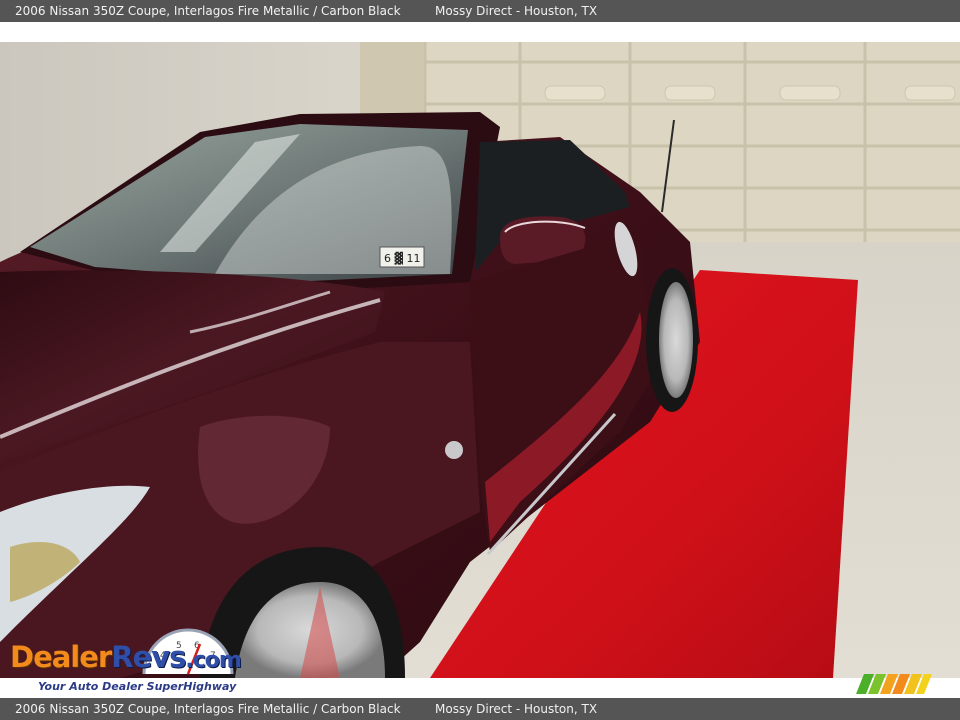 The image size is (960, 720). Describe the element at coordinates (402, 258) in the screenshot. I see `plate-sticker: 6 ▓ 11` at that location.